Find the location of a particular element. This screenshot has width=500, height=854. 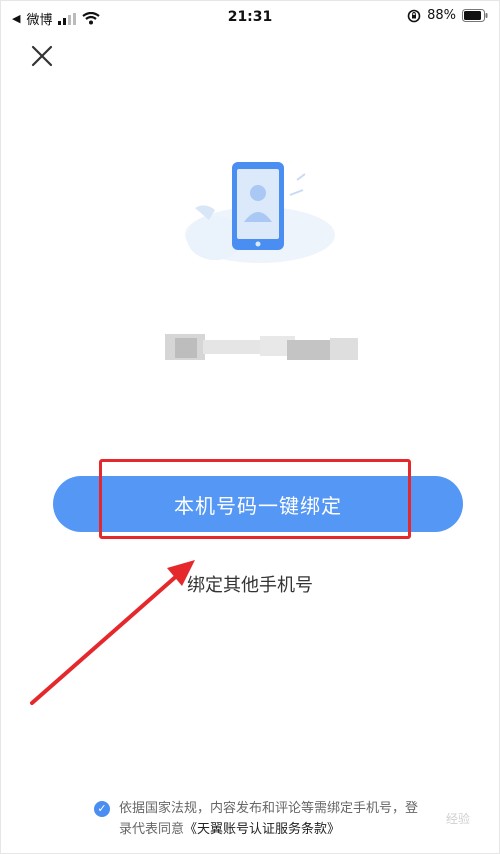

terms-link: 《天翼账号认证服务条款》 is located at coordinates (262, 829).